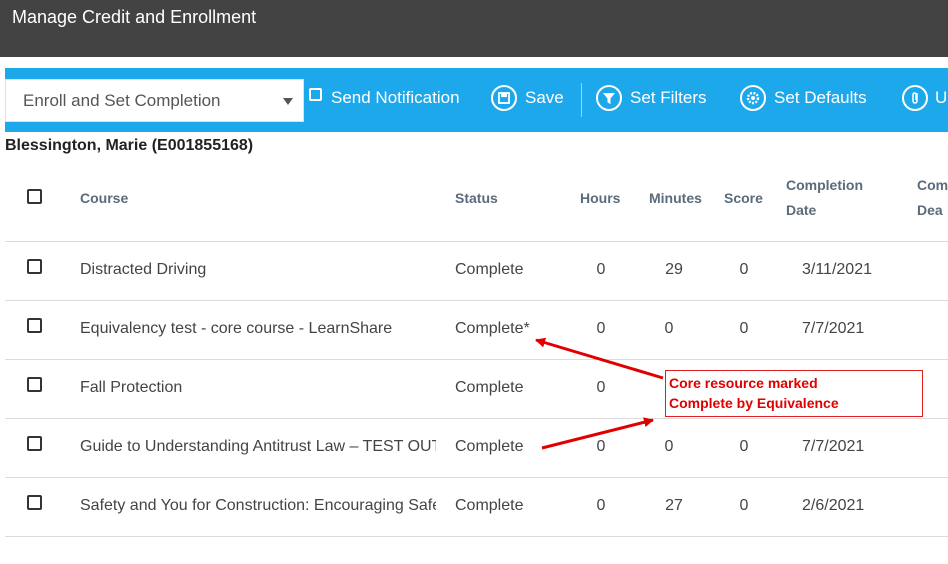  Describe the element at coordinates (597, 433) in the screenshot. I see `arrow-from-guide-row` at that location.